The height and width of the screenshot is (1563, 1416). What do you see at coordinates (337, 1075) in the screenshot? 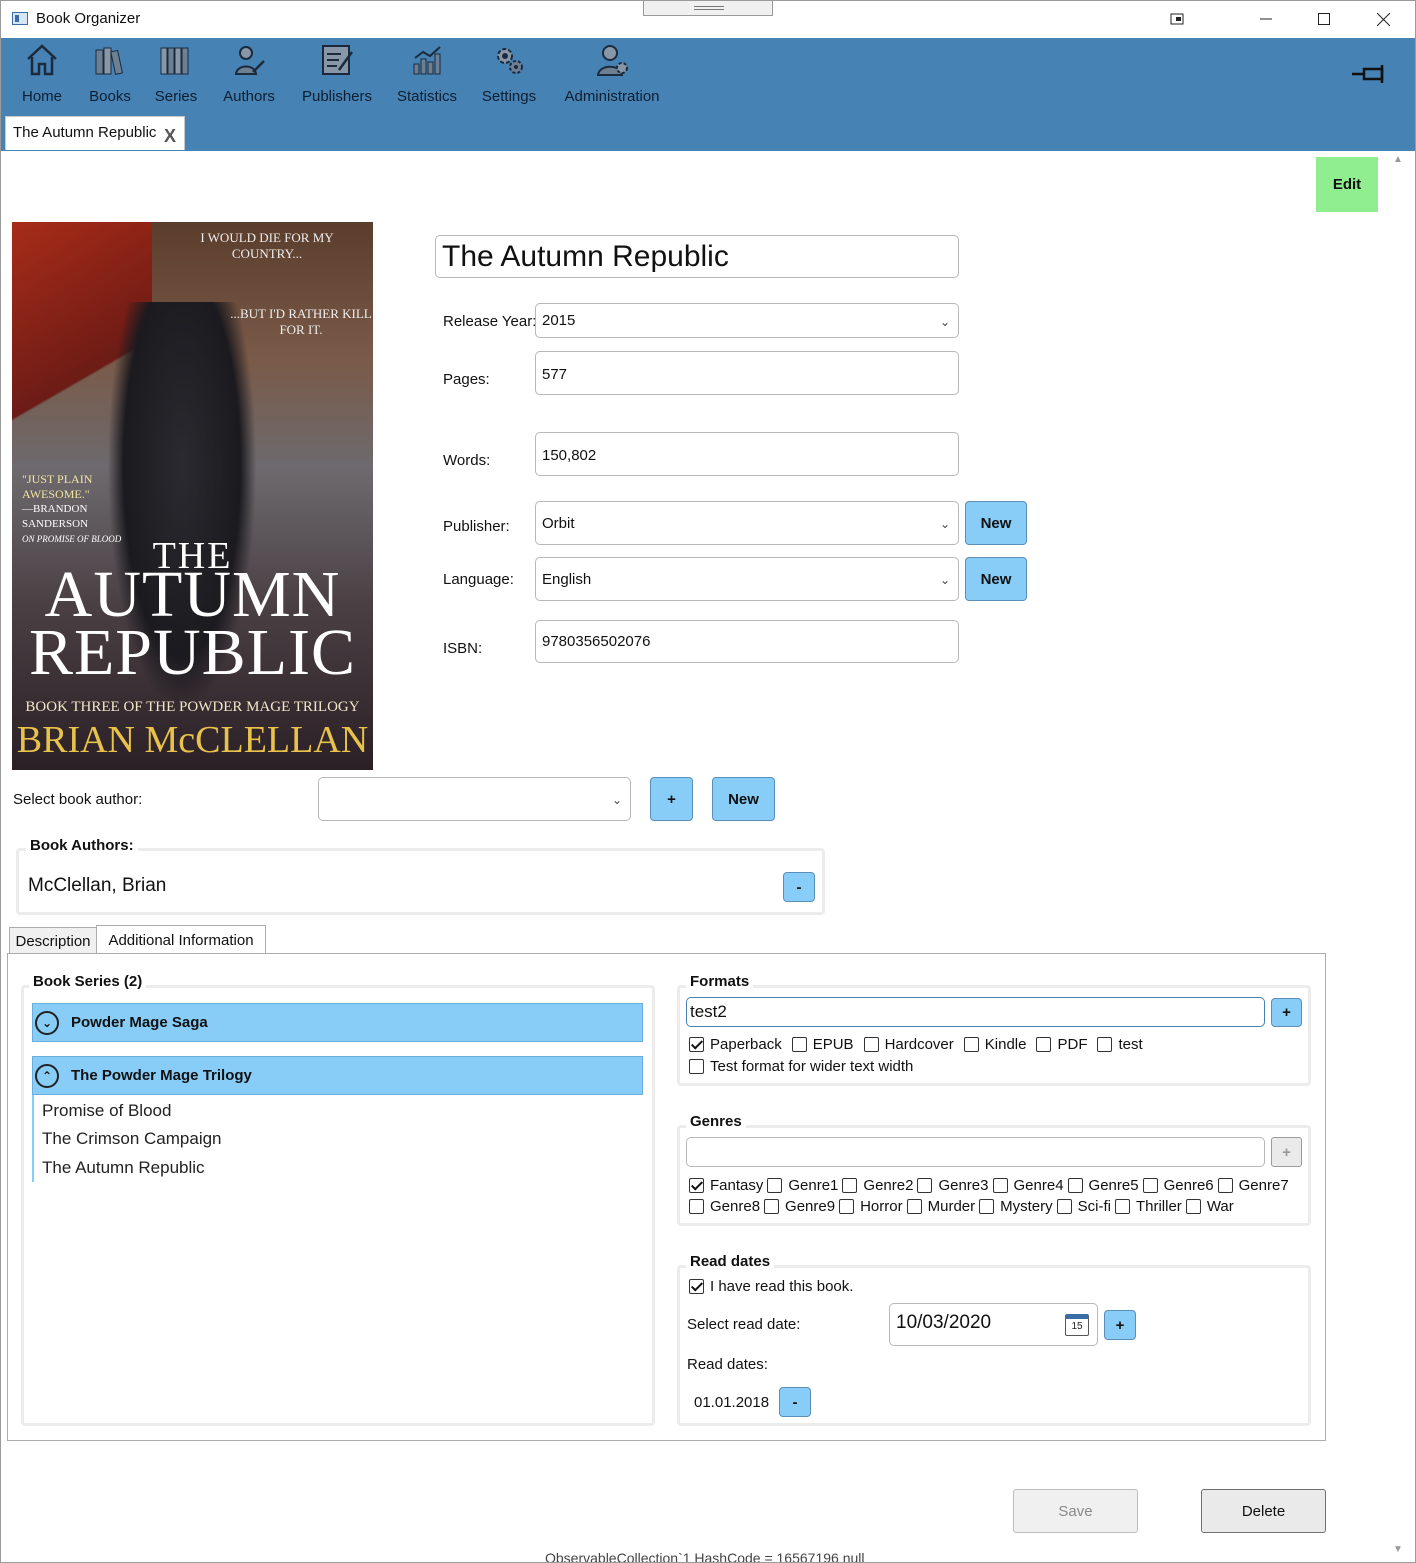
I see `series-the-powder-mage-trilogy: ⌃ The Powder Mage Trilogy` at bounding box center [337, 1075].